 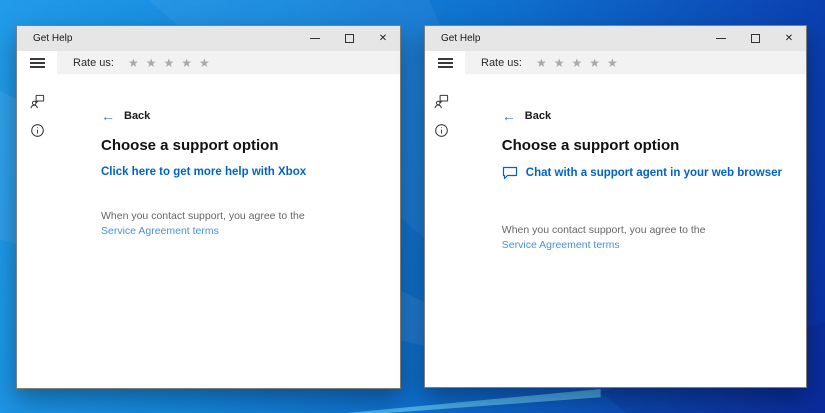 What do you see at coordinates (510, 173) in the screenshot?
I see `chat-bubble-icon` at bounding box center [510, 173].